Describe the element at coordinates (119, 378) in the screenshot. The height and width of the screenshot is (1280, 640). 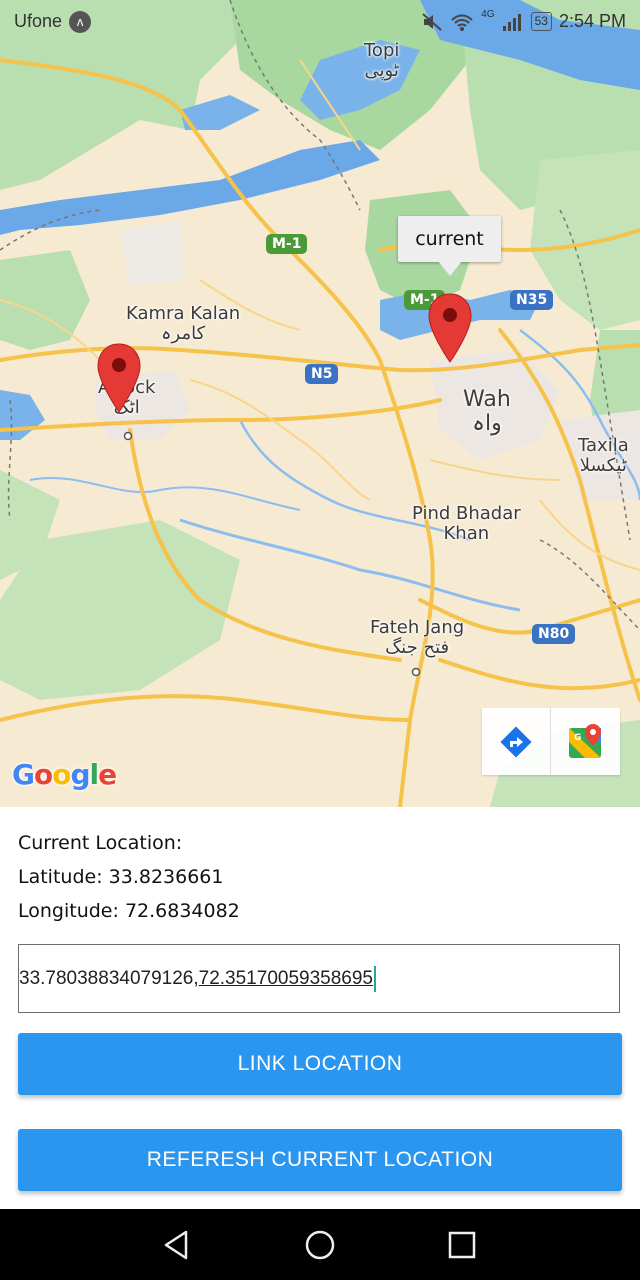
I see `map-marker-pin-icon` at that location.